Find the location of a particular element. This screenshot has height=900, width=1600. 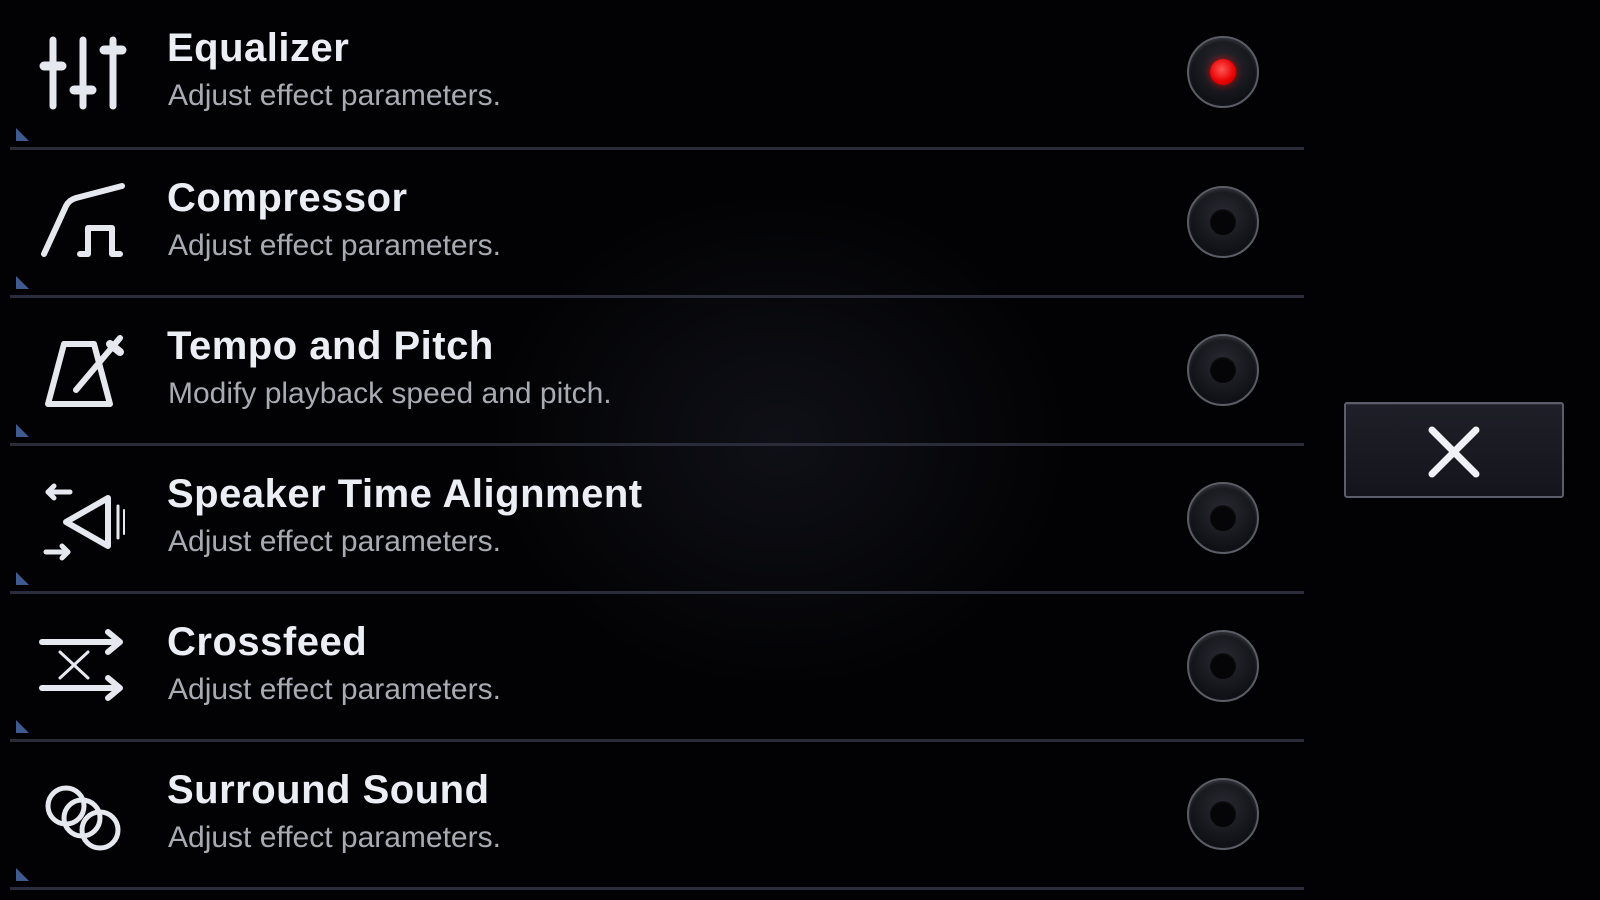

close-icon is located at coordinates (1454, 452).